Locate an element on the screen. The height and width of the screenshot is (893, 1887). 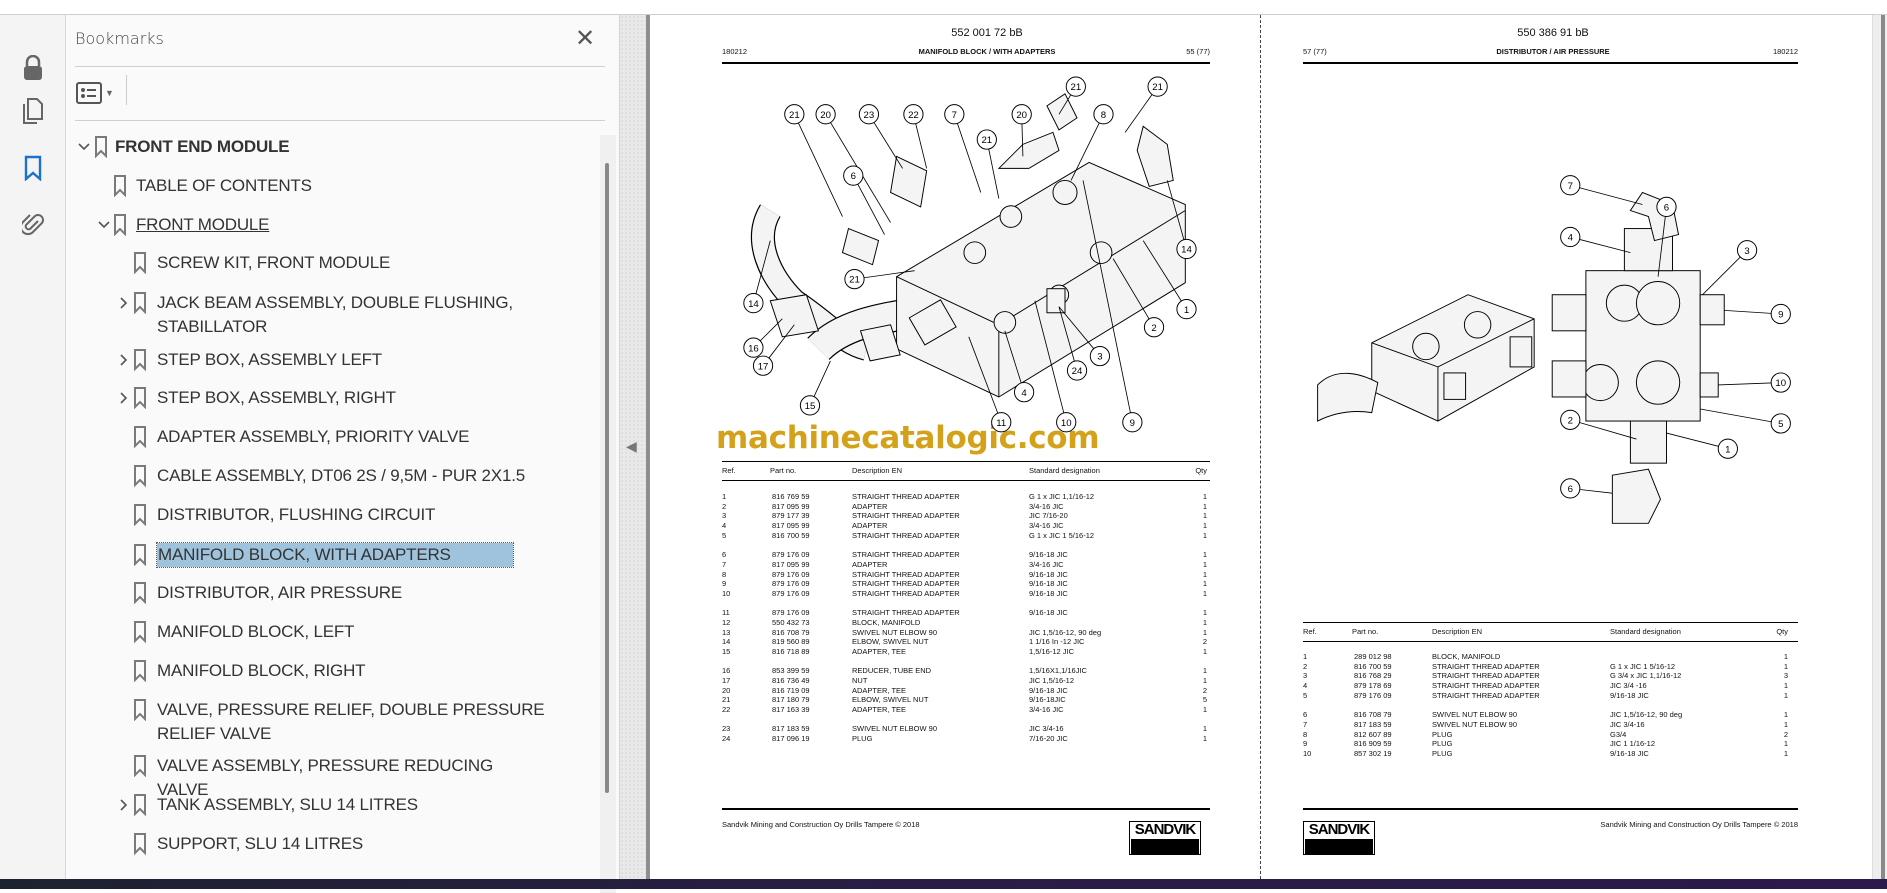
bookmark-item: TABLE OF CONTENTS is located at coordinates (331, 187).